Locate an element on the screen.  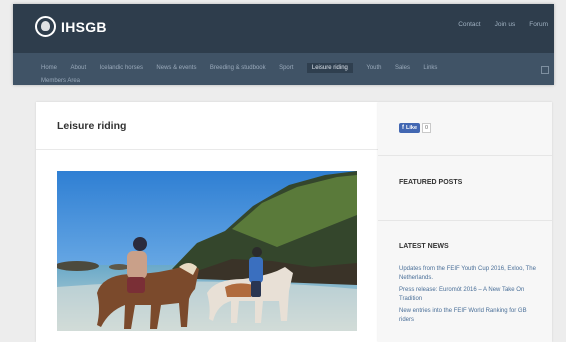
nav-item-home: Home is located at coordinates (49, 68).